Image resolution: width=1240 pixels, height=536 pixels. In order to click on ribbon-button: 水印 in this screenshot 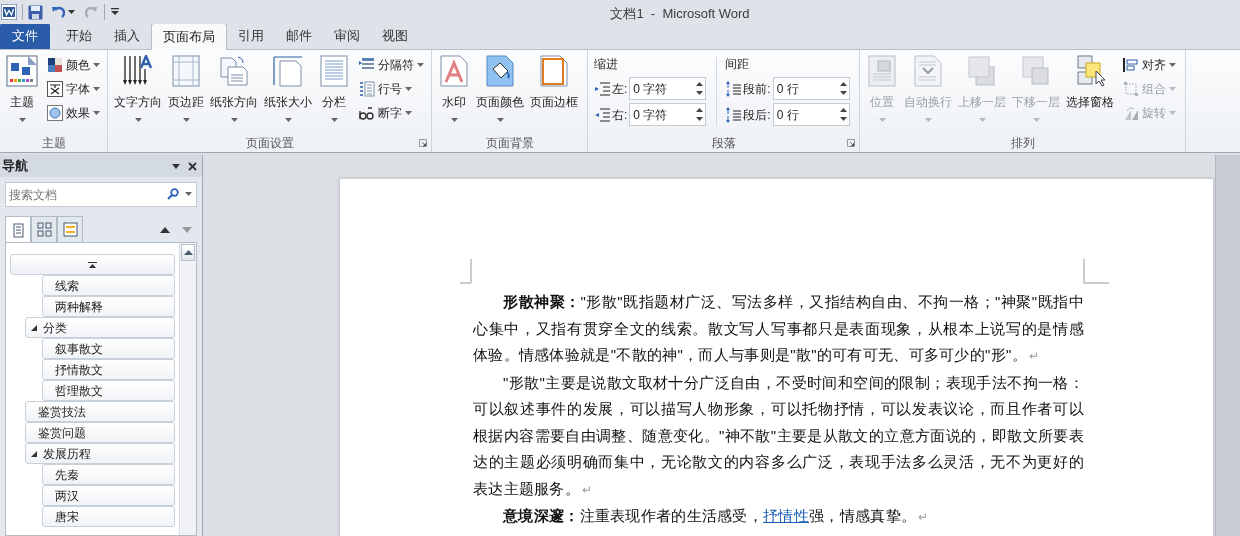, I will do `click(454, 94)`.